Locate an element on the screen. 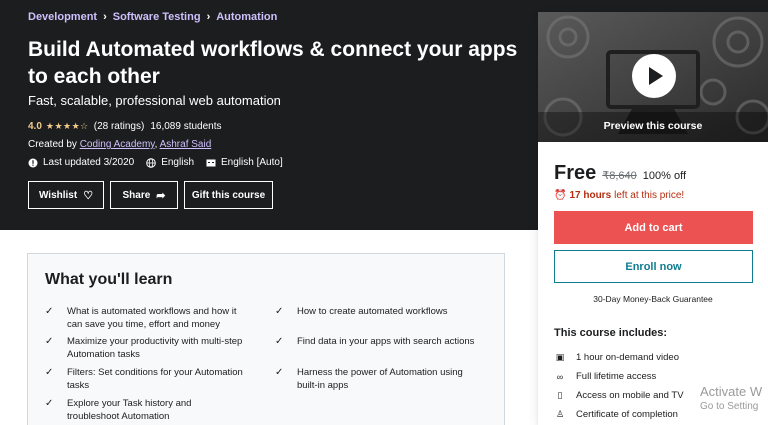  includes-item-label: 1 hour on-demand video is located at coordinates (627, 357).